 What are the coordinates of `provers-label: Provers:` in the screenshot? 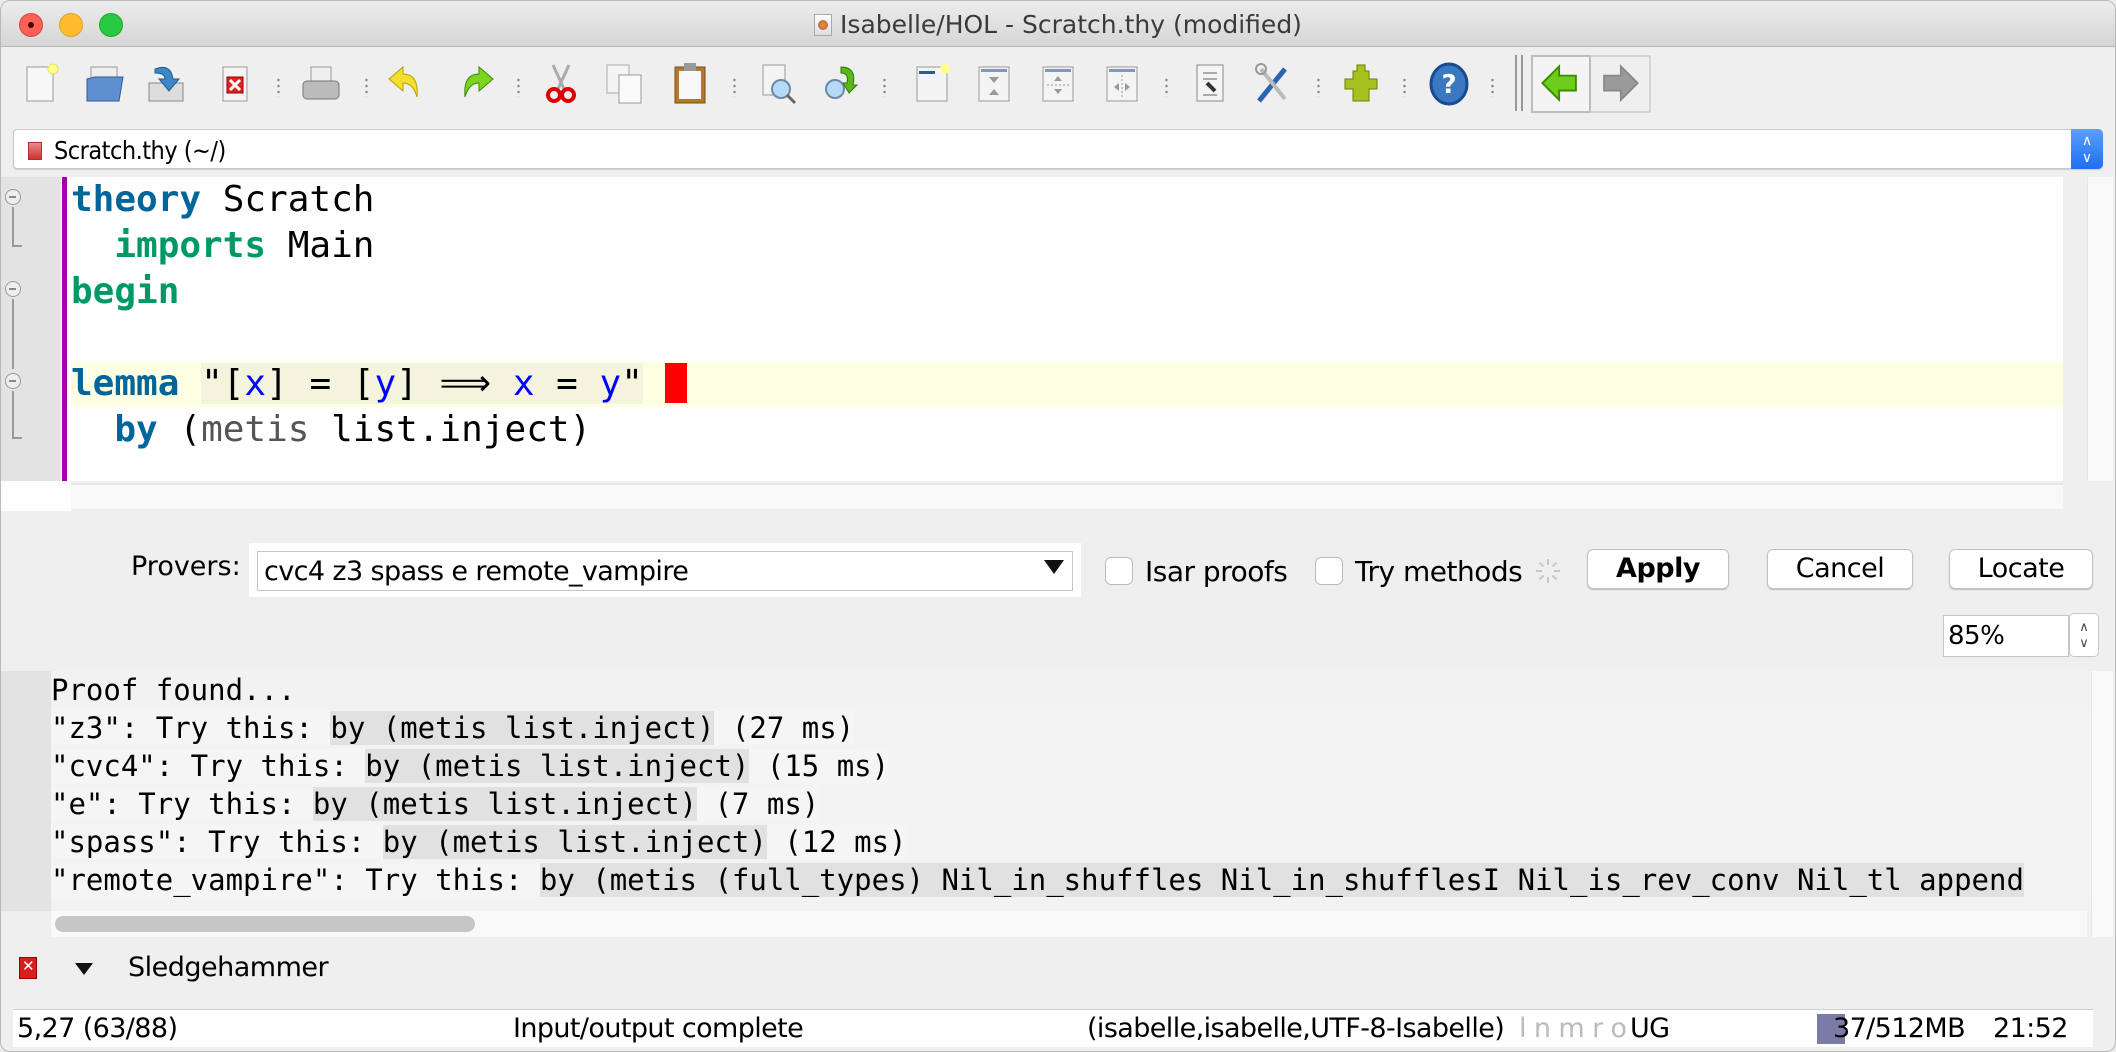 It's located at (186, 566).